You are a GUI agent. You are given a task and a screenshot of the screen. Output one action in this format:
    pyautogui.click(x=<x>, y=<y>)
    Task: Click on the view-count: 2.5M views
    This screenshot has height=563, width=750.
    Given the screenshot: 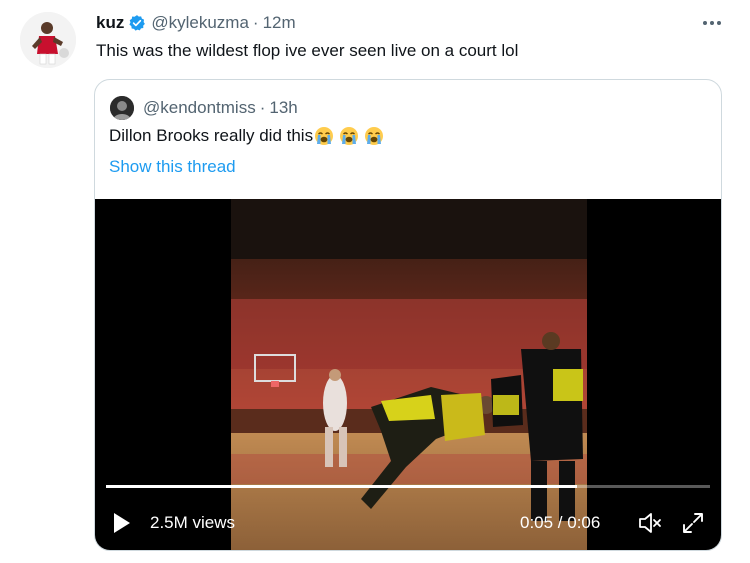 What is the action you would take?
    pyautogui.click(x=193, y=522)
    